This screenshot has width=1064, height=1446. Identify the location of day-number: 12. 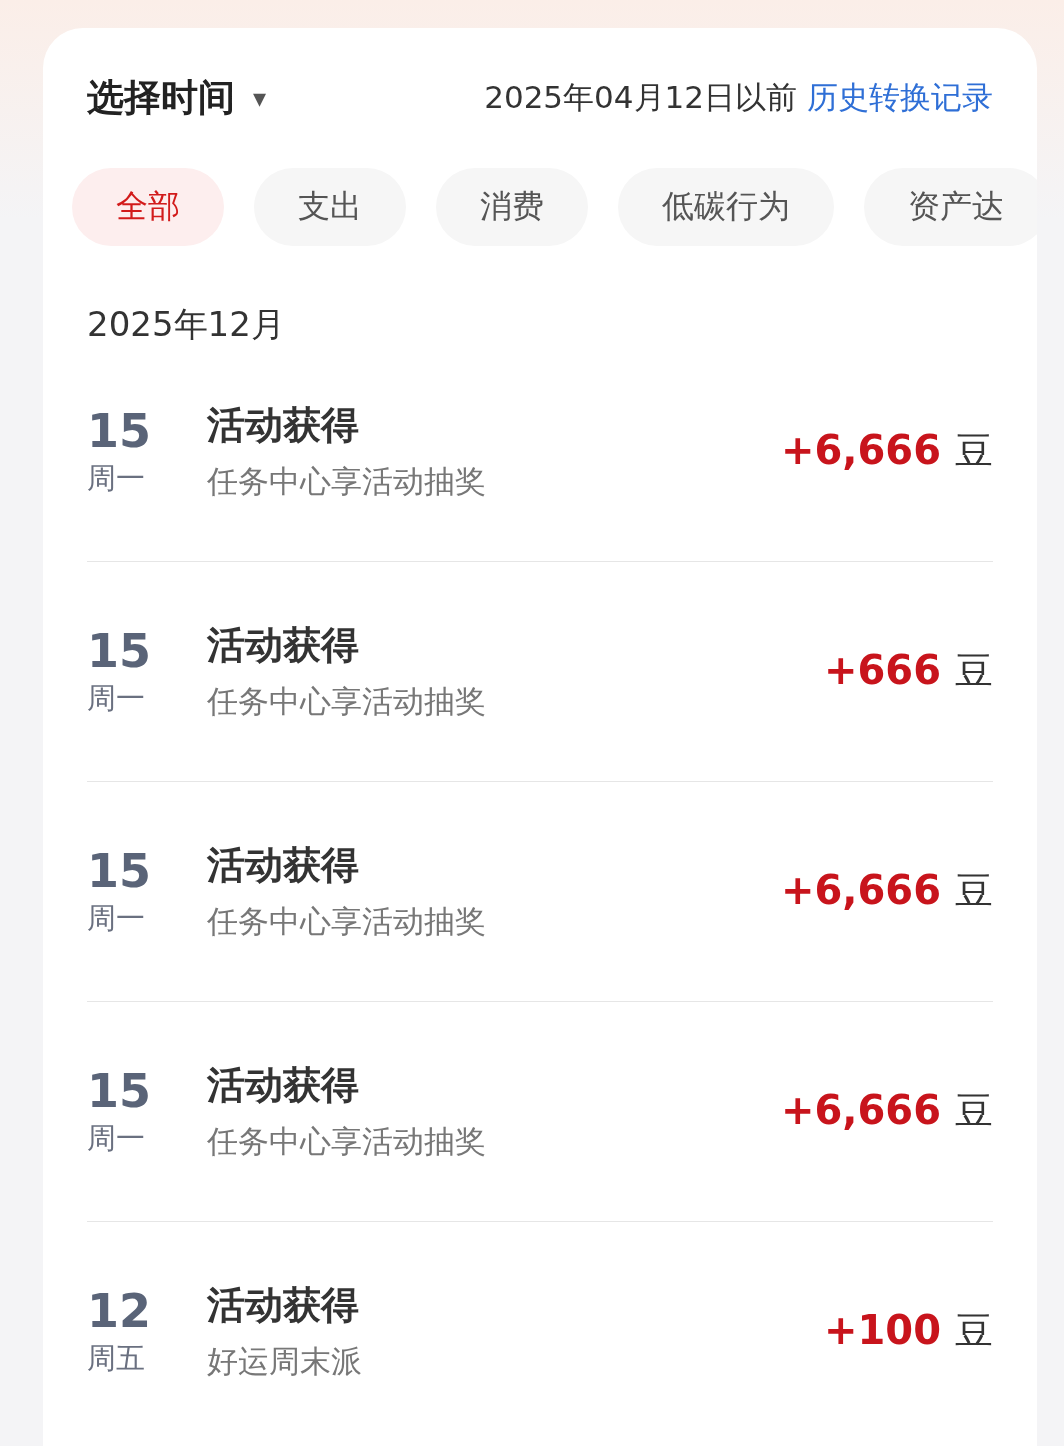
(119, 1311).